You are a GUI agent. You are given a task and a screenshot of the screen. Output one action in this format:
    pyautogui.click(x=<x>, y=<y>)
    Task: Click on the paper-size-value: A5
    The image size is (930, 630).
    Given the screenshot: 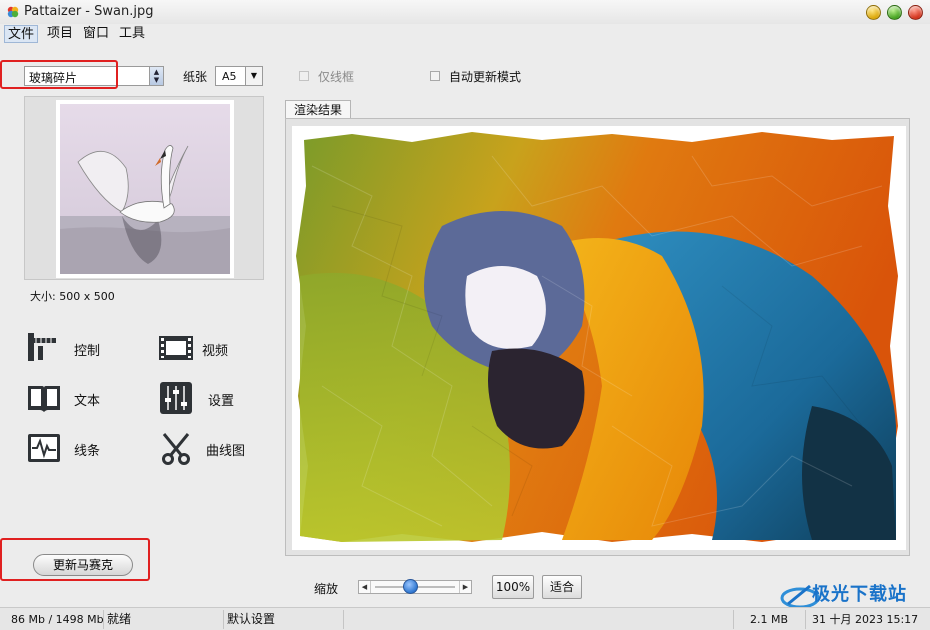 What is the action you would take?
    pyautogui.click(x=229, y=76)
    